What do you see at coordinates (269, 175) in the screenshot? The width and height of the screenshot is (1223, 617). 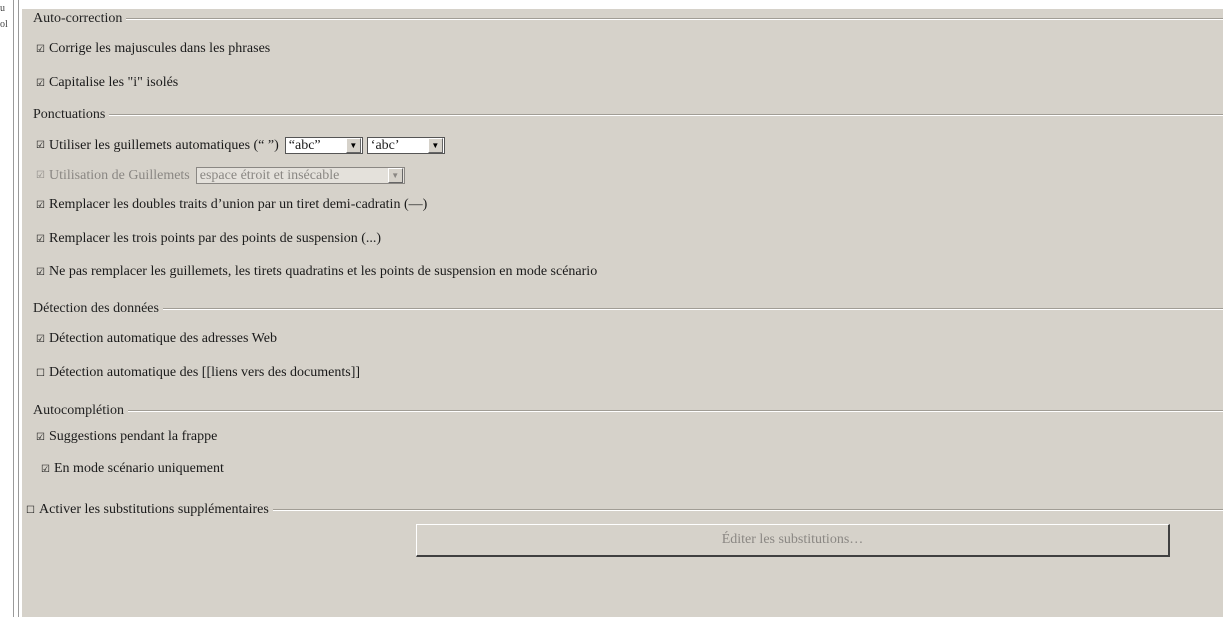 I see `select-value: espace étroit et insécable` at bounding box center [269, 175].